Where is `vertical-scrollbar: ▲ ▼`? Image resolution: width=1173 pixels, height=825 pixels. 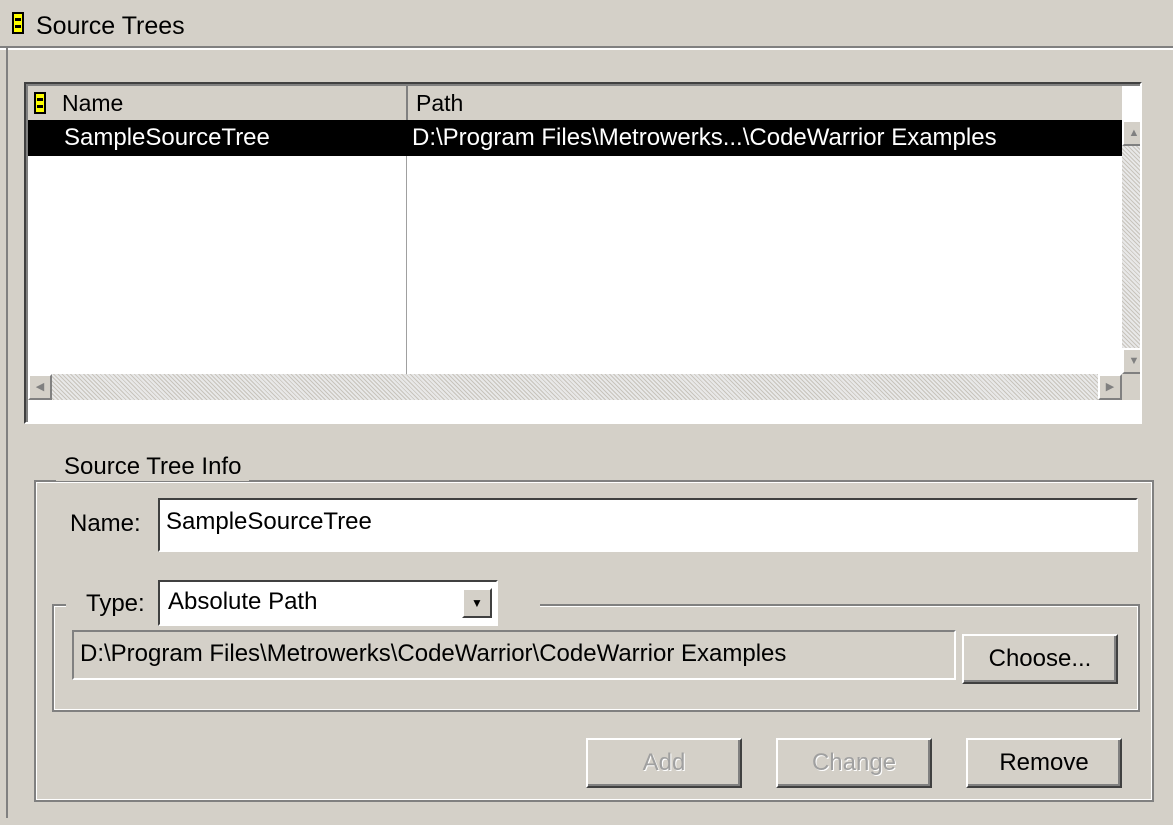
vertical-scrollbar: ▲ ▼ is located at coordinates (1131, 247).